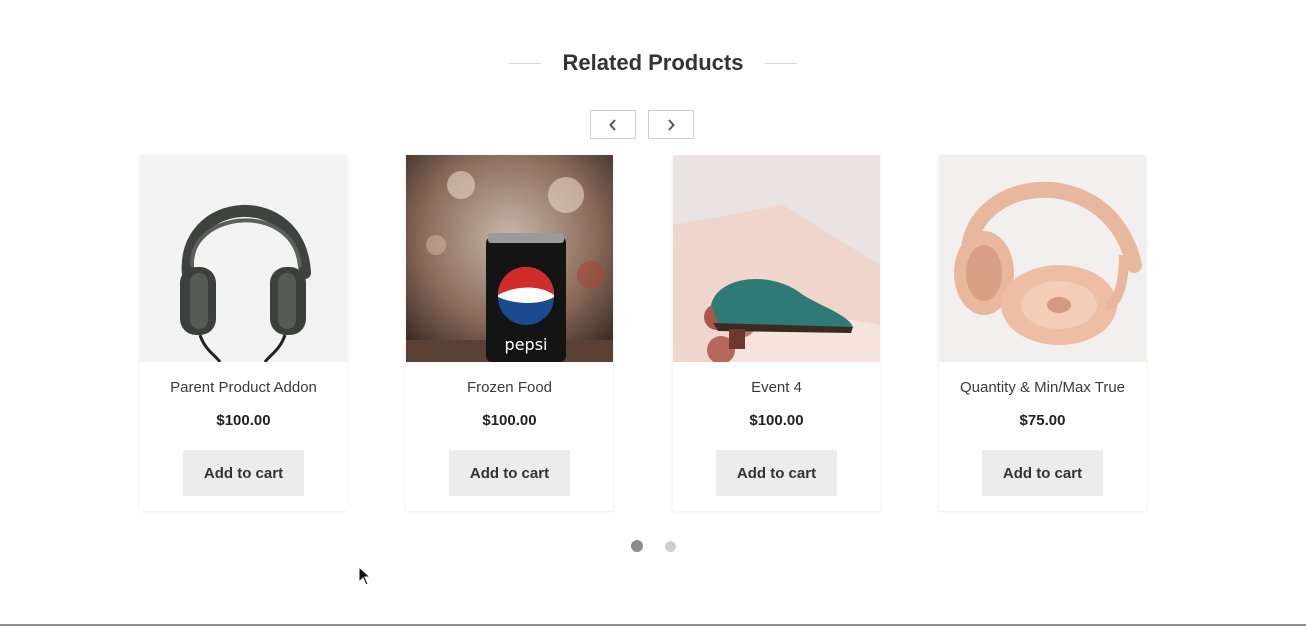 The image size is (1306, 626). I want to click on shoe-image, so click(776, 258).